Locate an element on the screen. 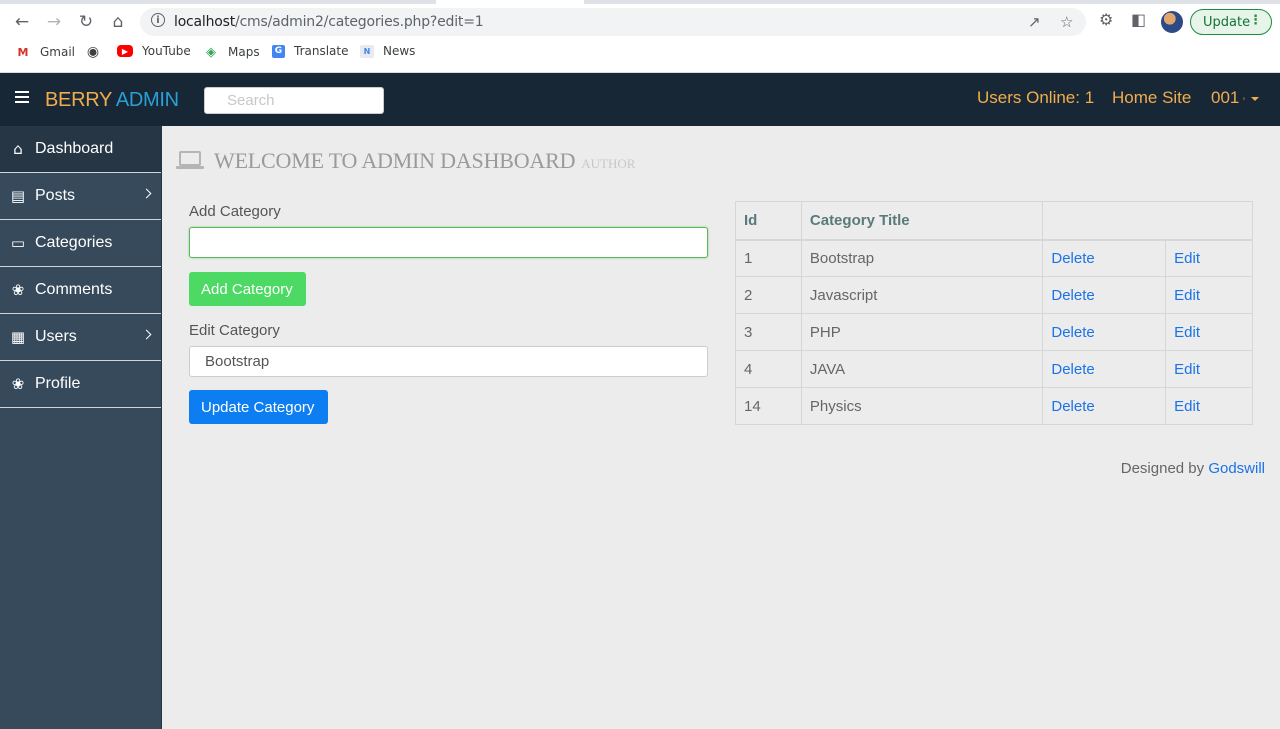 The height and width of the screenshot is (729, 1280). bookmark-news: N News is located at coordinates (387, 51).